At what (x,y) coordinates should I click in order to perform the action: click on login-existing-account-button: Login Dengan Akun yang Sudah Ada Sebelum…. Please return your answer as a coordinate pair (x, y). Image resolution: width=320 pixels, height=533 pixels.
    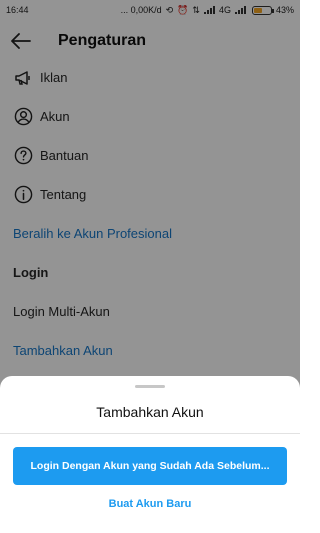
    Looking at the image, I should click on (150, 466).